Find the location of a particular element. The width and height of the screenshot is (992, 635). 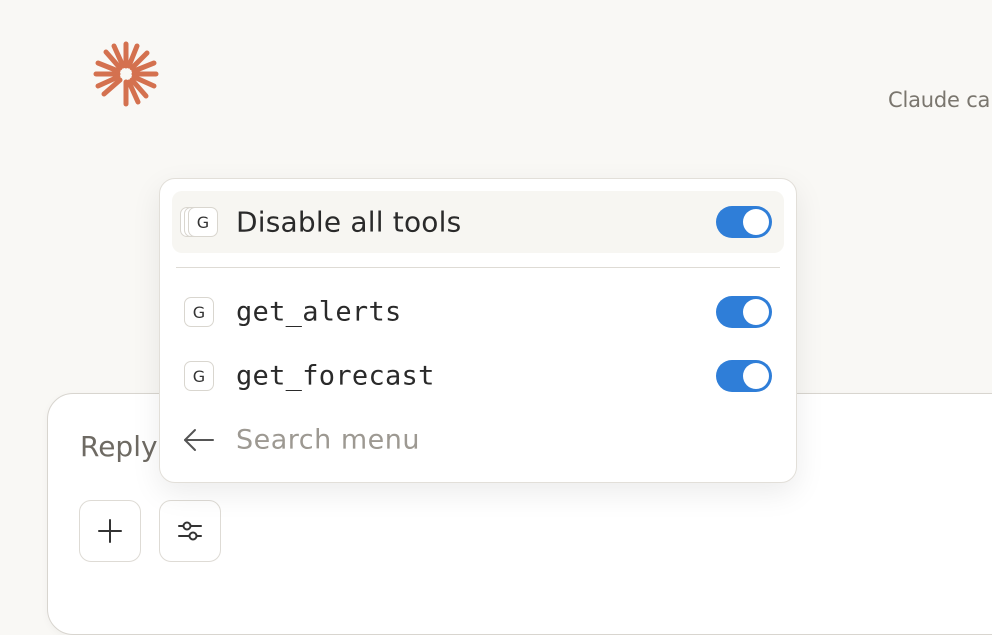

claude-logo-icon is located at coordinates (126, 74).